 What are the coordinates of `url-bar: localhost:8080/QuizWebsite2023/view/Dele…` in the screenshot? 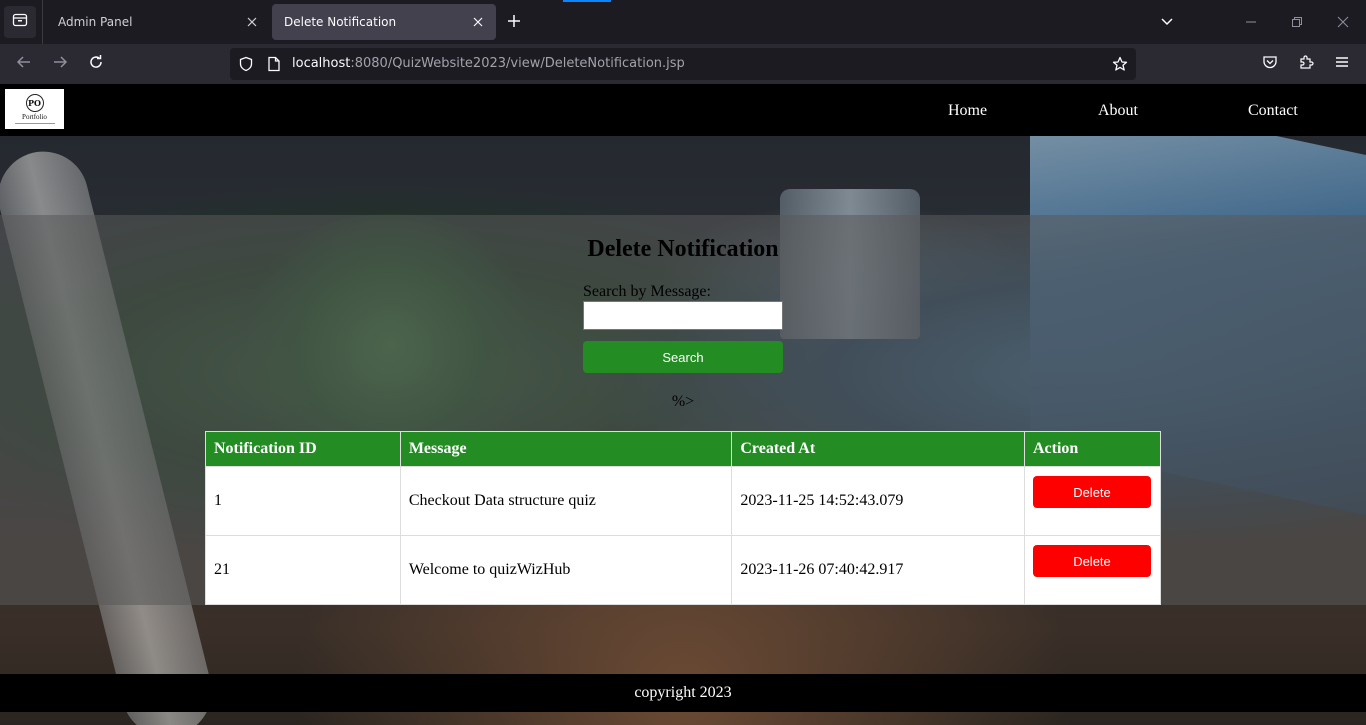 It's located at (683, 64).